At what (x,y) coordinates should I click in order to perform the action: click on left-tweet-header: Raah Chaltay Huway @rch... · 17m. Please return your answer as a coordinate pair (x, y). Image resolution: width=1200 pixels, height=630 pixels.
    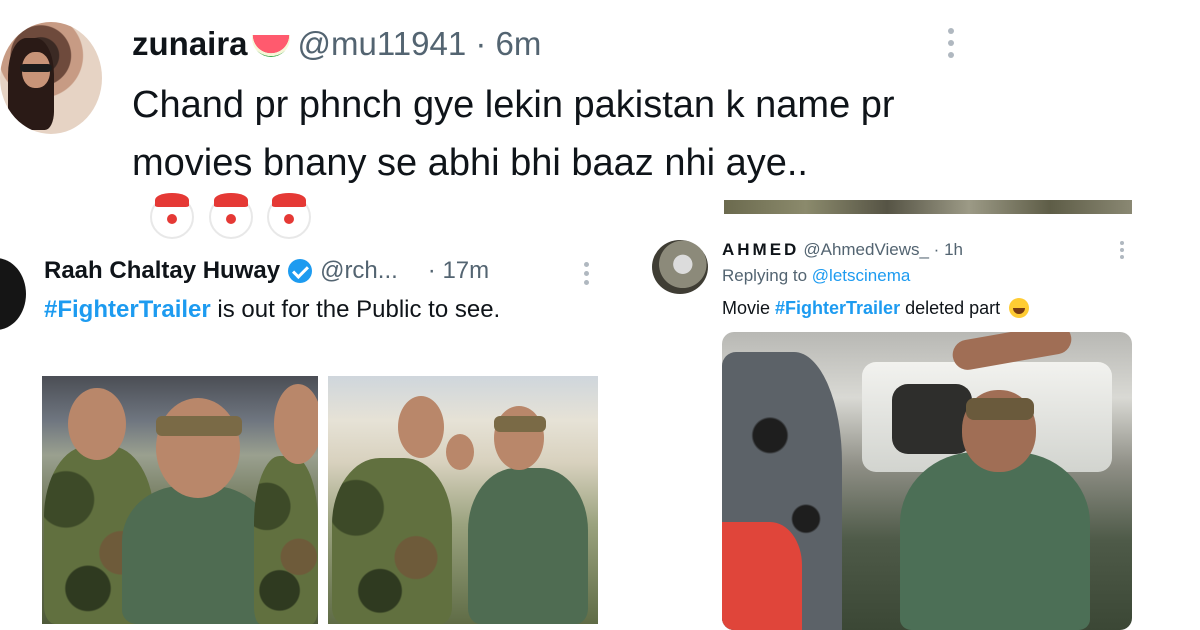
    Looking at the image, I should click on (266, 271).